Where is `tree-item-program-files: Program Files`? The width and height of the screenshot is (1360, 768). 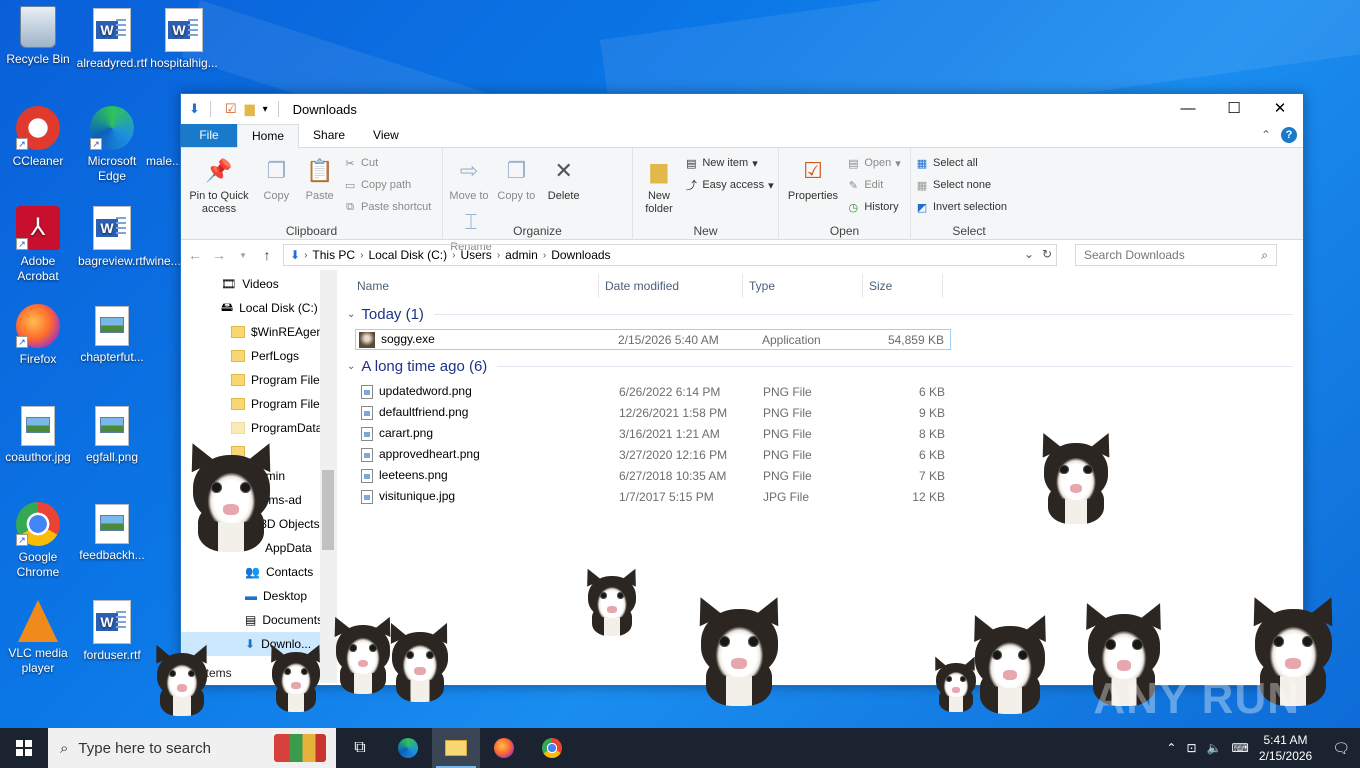
tree-item-program-files: Program Files is located at coordinates (258, 380).